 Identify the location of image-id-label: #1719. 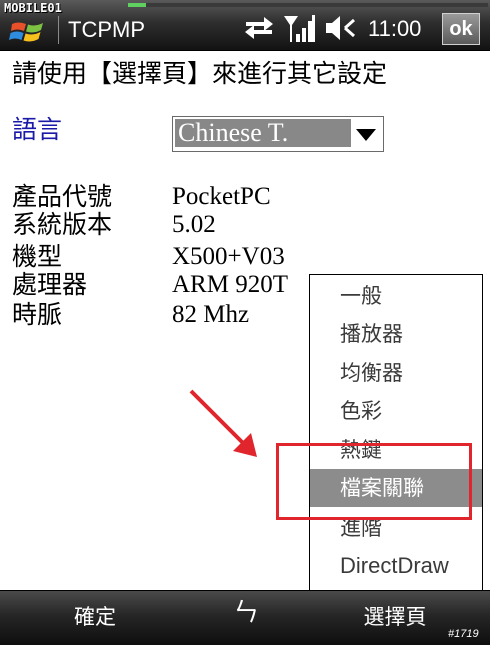
(463, 634).